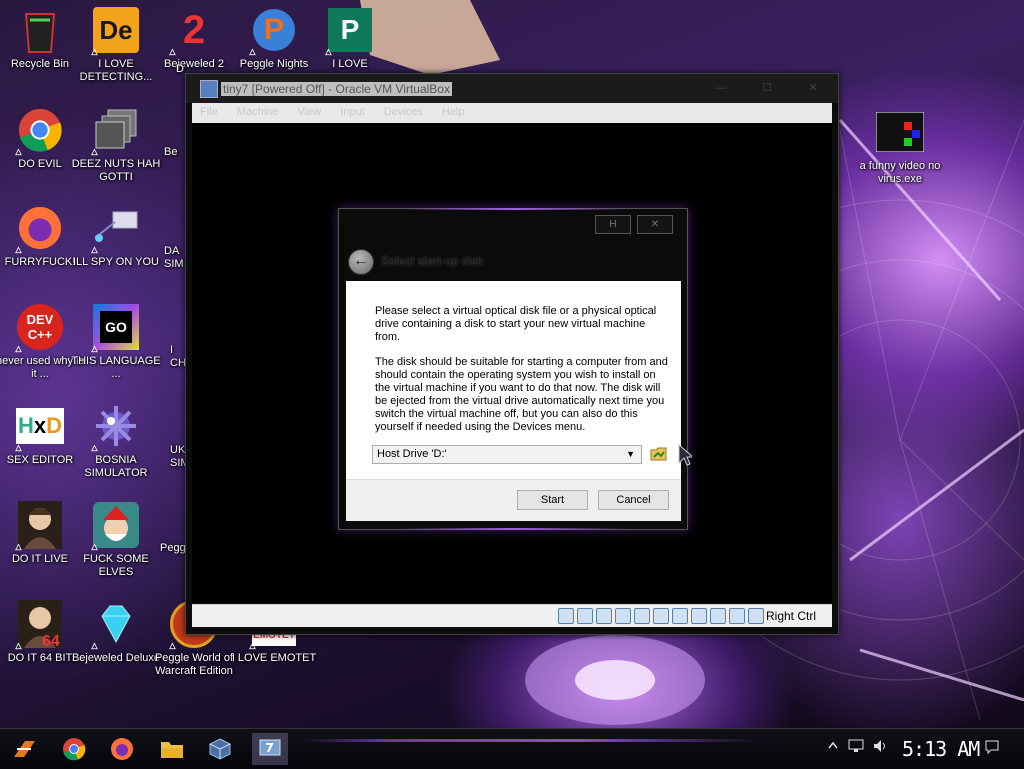  I want to click on host-key-label: Right Ctrl, so click(791, 616).